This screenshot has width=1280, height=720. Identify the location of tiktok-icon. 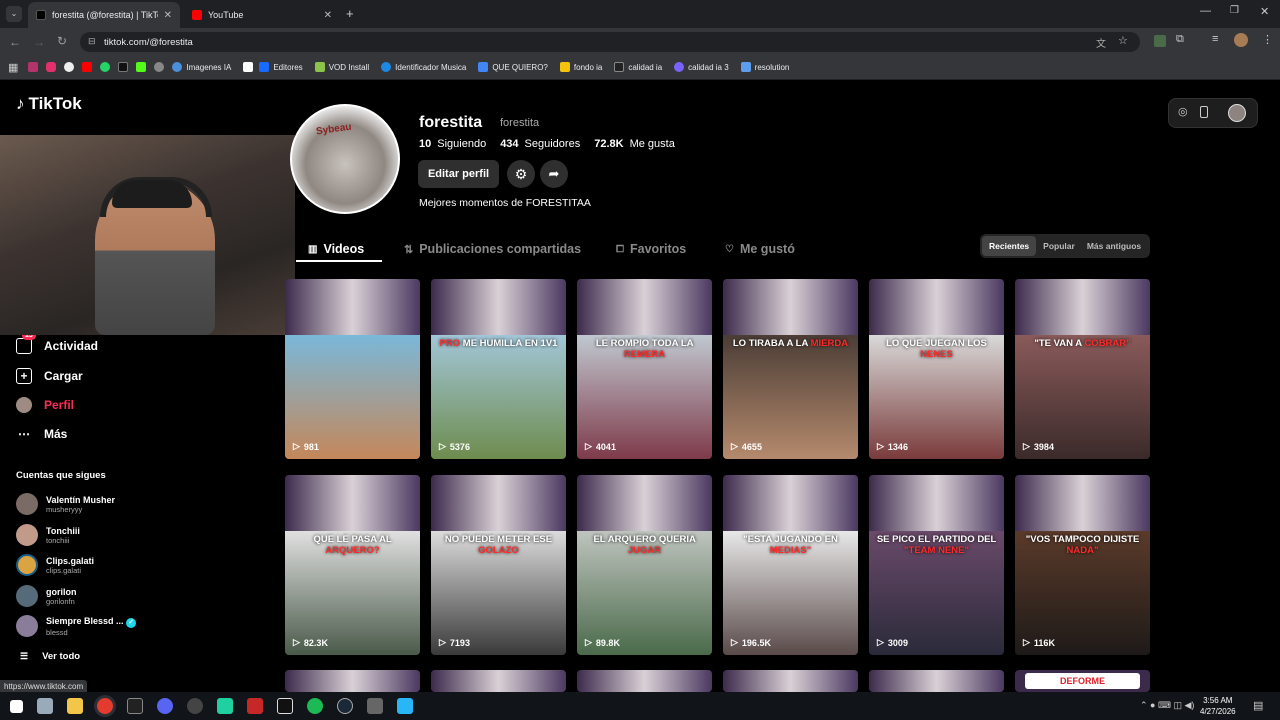
(123, 67).